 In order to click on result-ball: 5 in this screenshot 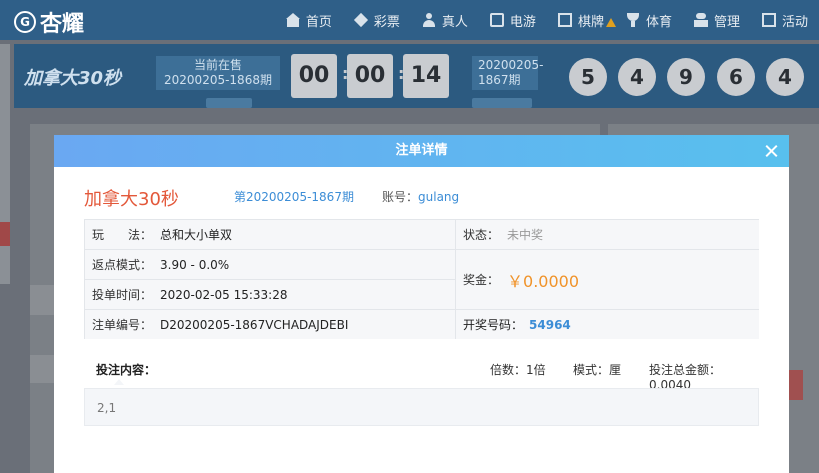, I will do `click(588, 77)`.